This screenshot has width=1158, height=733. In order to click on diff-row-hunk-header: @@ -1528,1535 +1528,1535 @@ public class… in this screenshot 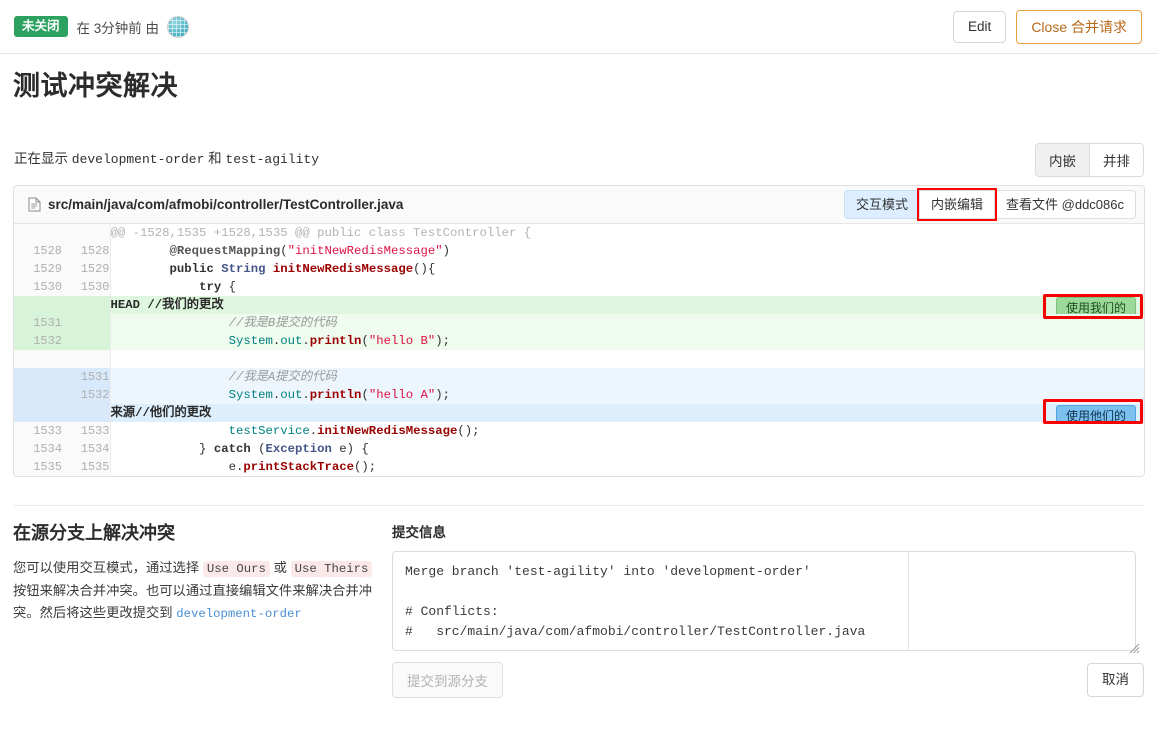, I will do `click(579, 233)`.